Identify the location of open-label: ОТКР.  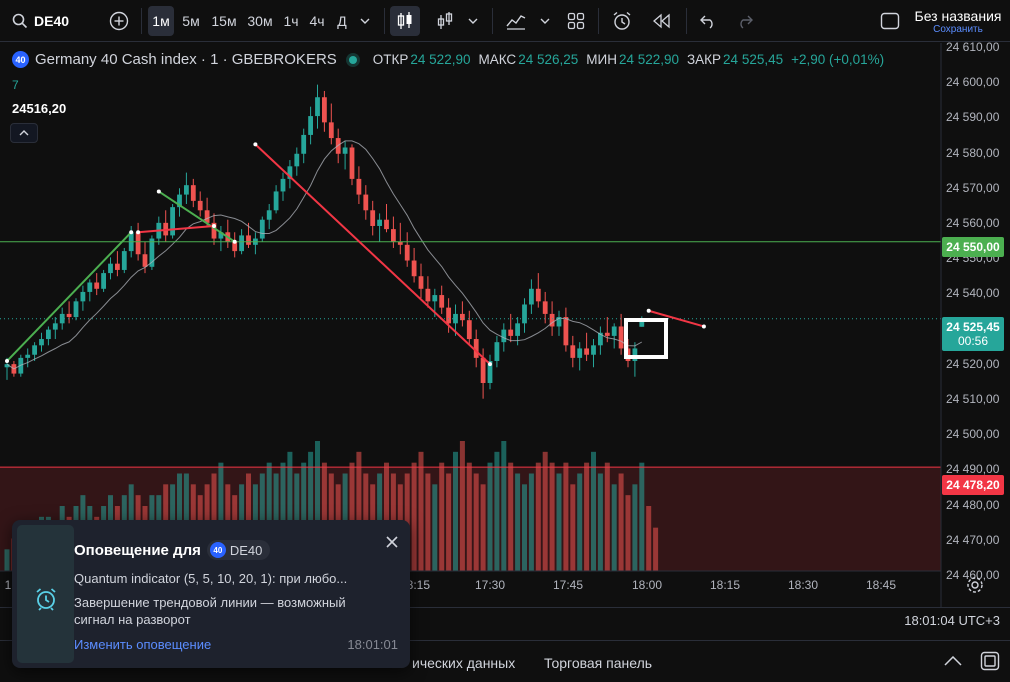
(390, 59).